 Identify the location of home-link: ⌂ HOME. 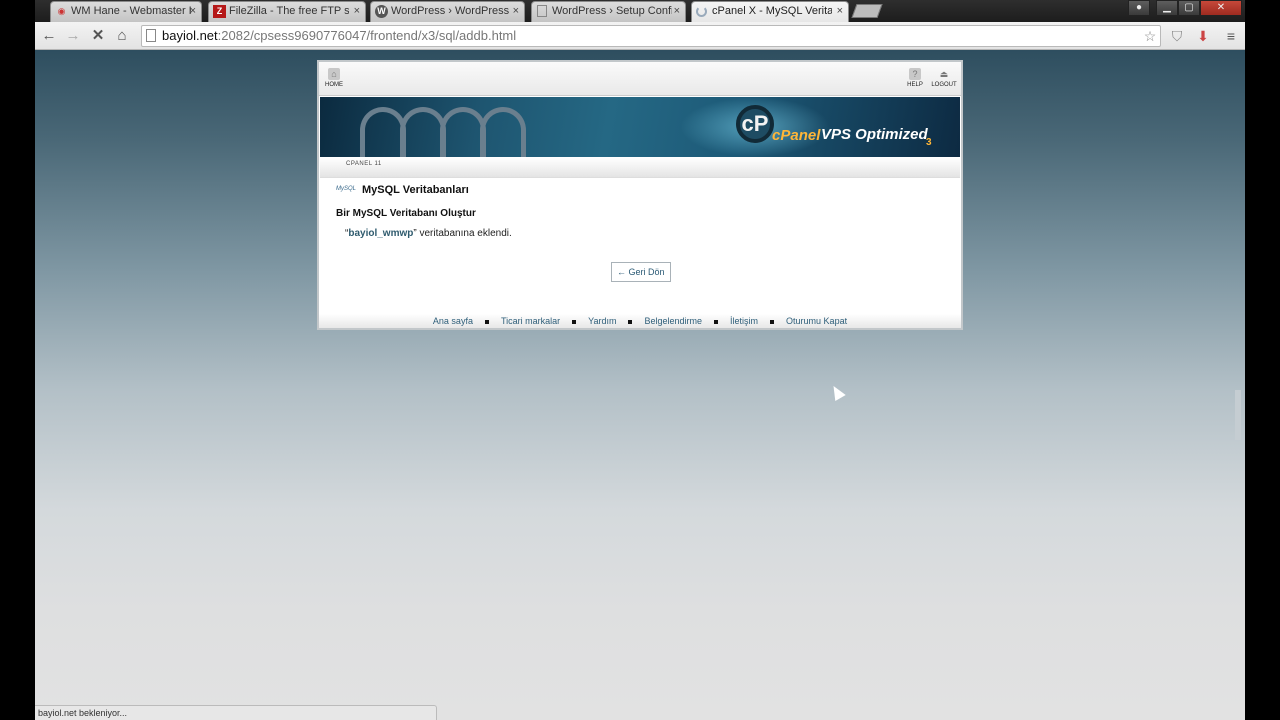
(334, 78).